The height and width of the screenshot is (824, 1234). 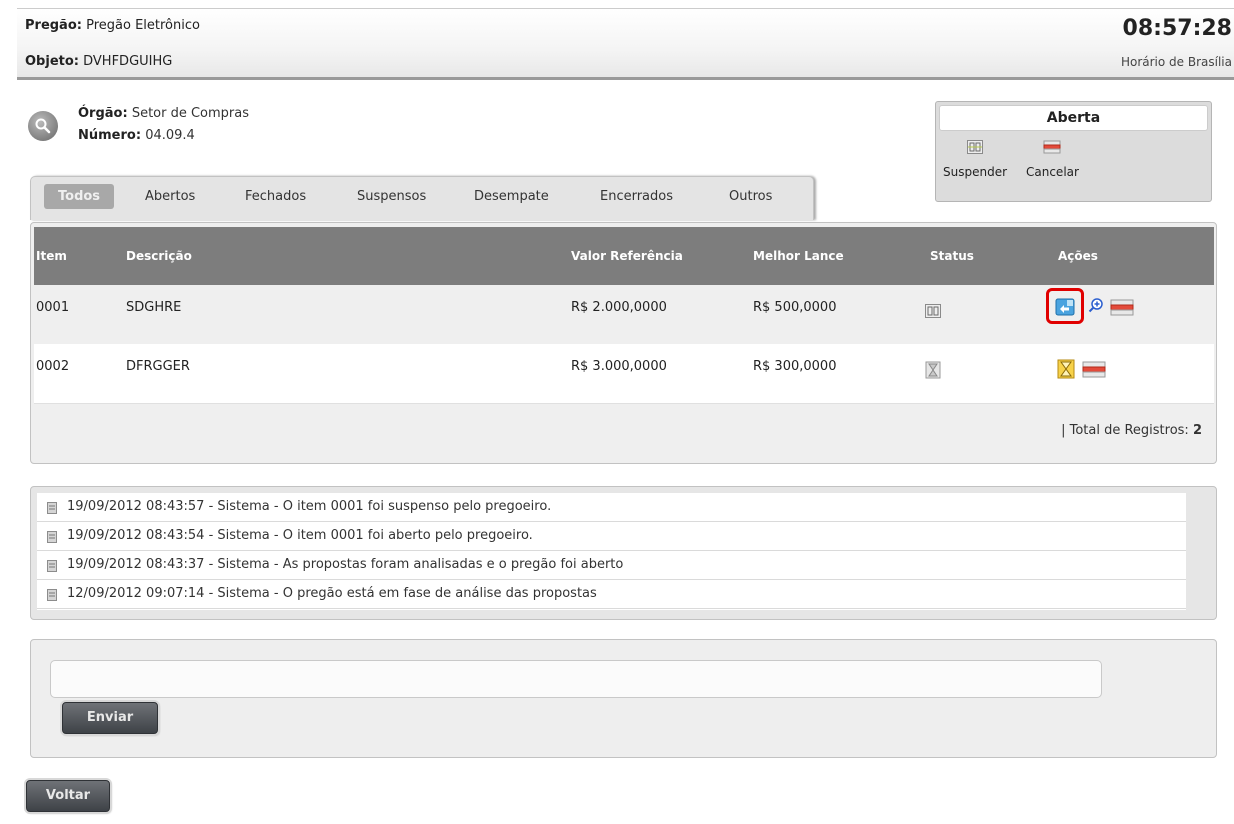 What do you see at coordinates (154, 307) in the screenshot?
I see `cell-descricao: SDGHRE` at bounding box center [154, 307].